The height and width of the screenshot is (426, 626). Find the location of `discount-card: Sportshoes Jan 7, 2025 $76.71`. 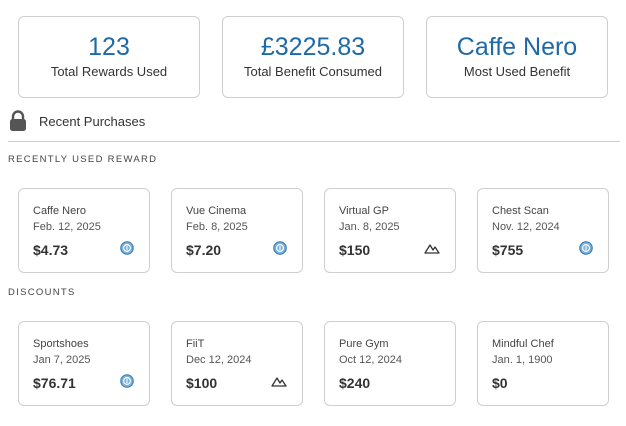

discount-card: Sportshoes Jan 7, 2025 $76.71 is located at coordinates (84, 363).